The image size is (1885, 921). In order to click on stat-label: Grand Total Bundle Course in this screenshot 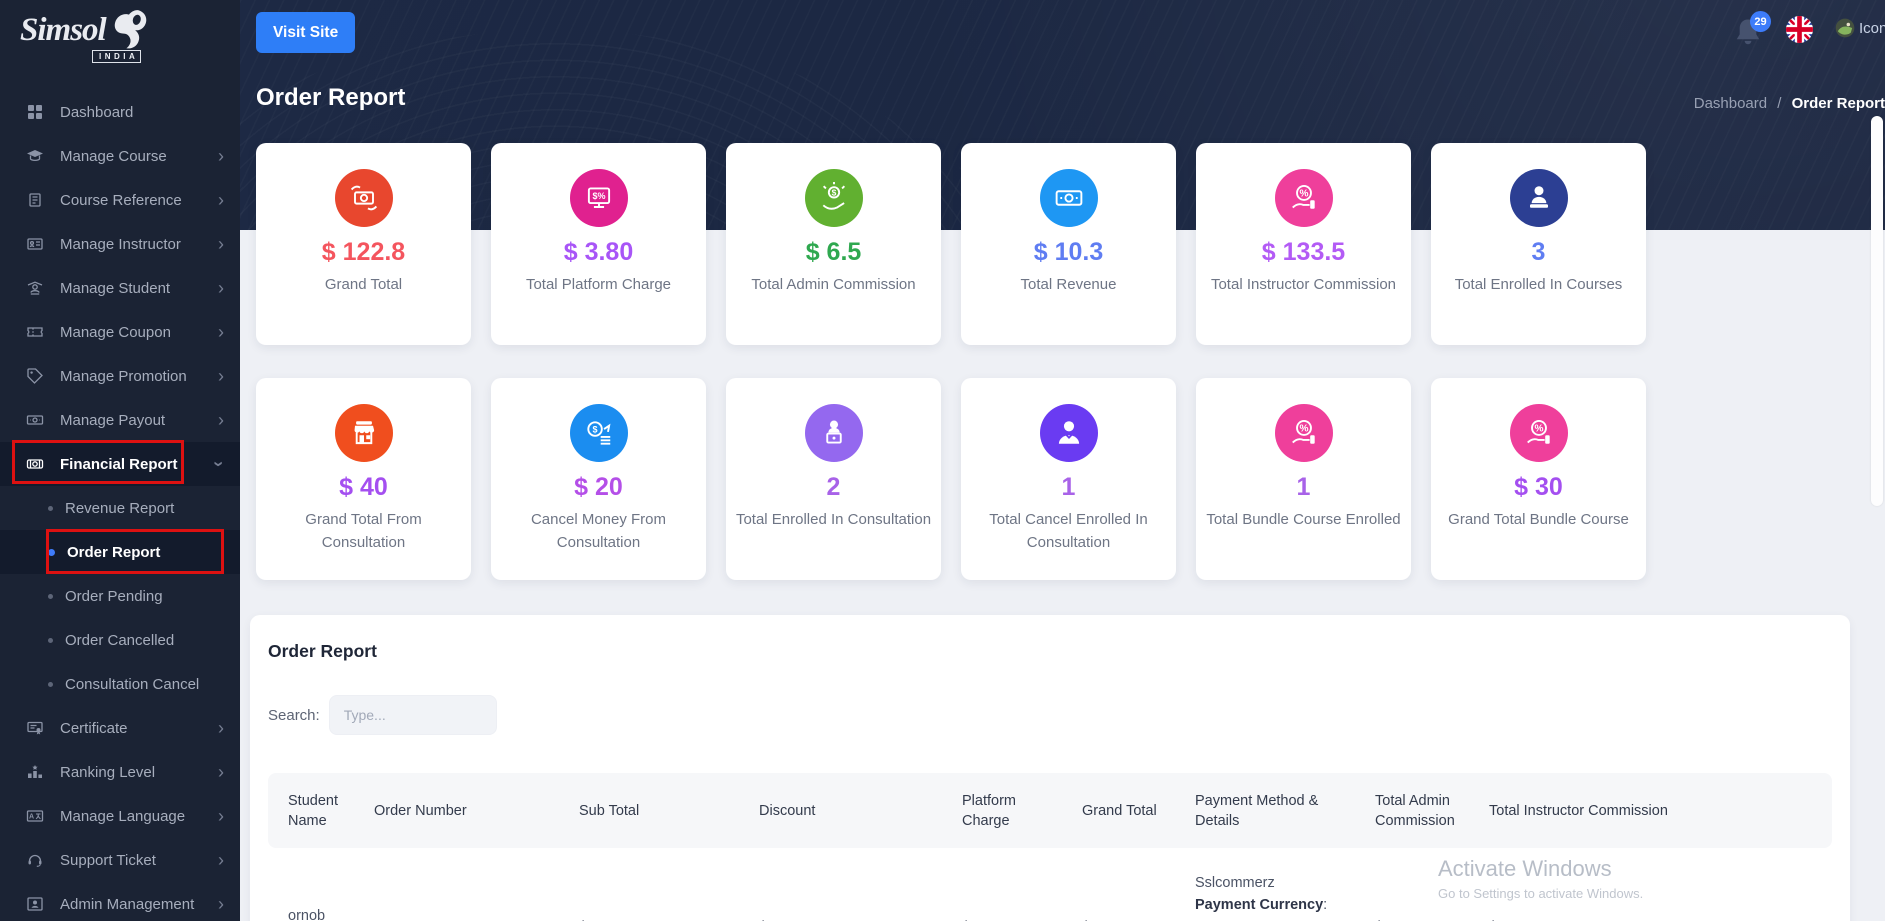, I will do `click(1538, 519)`.